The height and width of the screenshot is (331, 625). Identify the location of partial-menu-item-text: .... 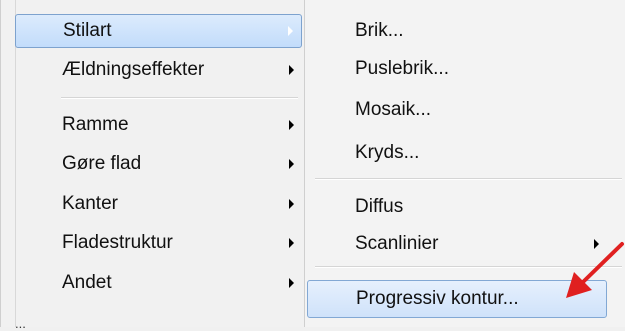
(20, 323).